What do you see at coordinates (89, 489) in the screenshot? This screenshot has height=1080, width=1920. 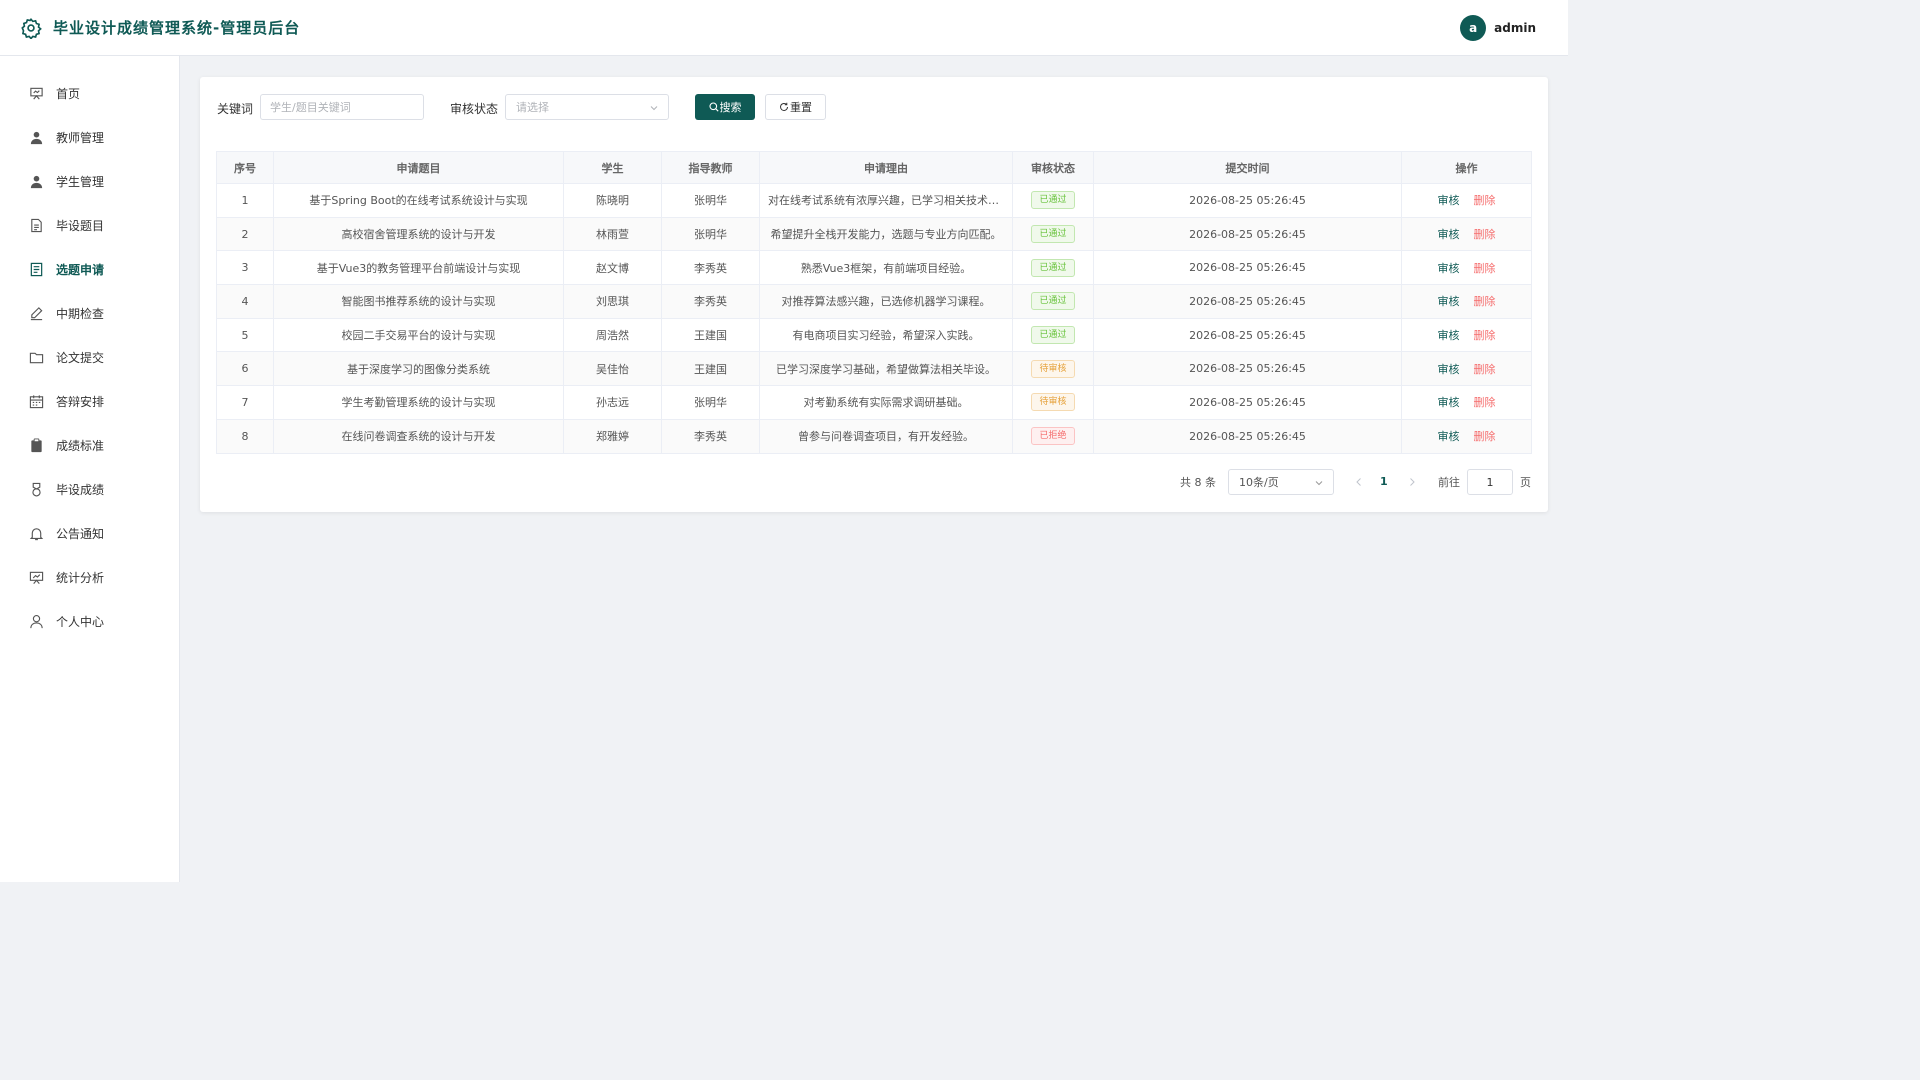 I see `sidebar-item-grades: 毕设成绩` at bounding box center [89, 489].